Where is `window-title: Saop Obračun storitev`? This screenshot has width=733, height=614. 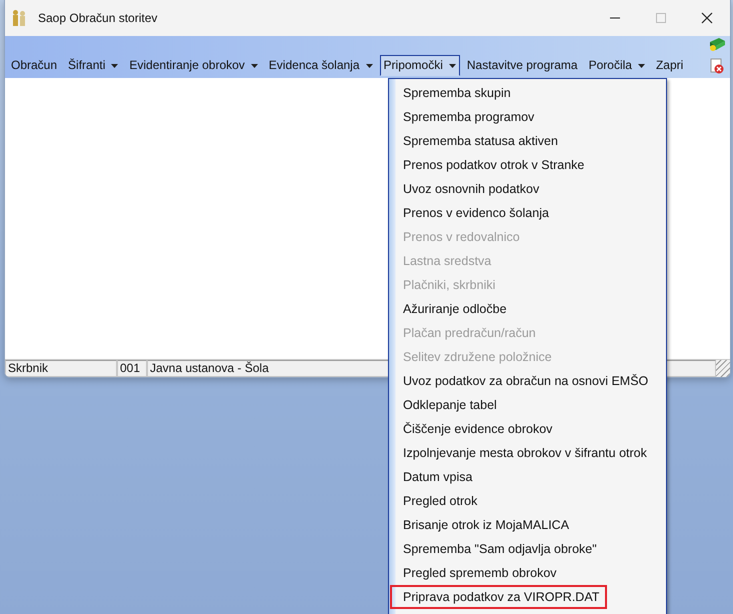
window-title: Saop Obračun storitev is located at coordinates (98, 18).